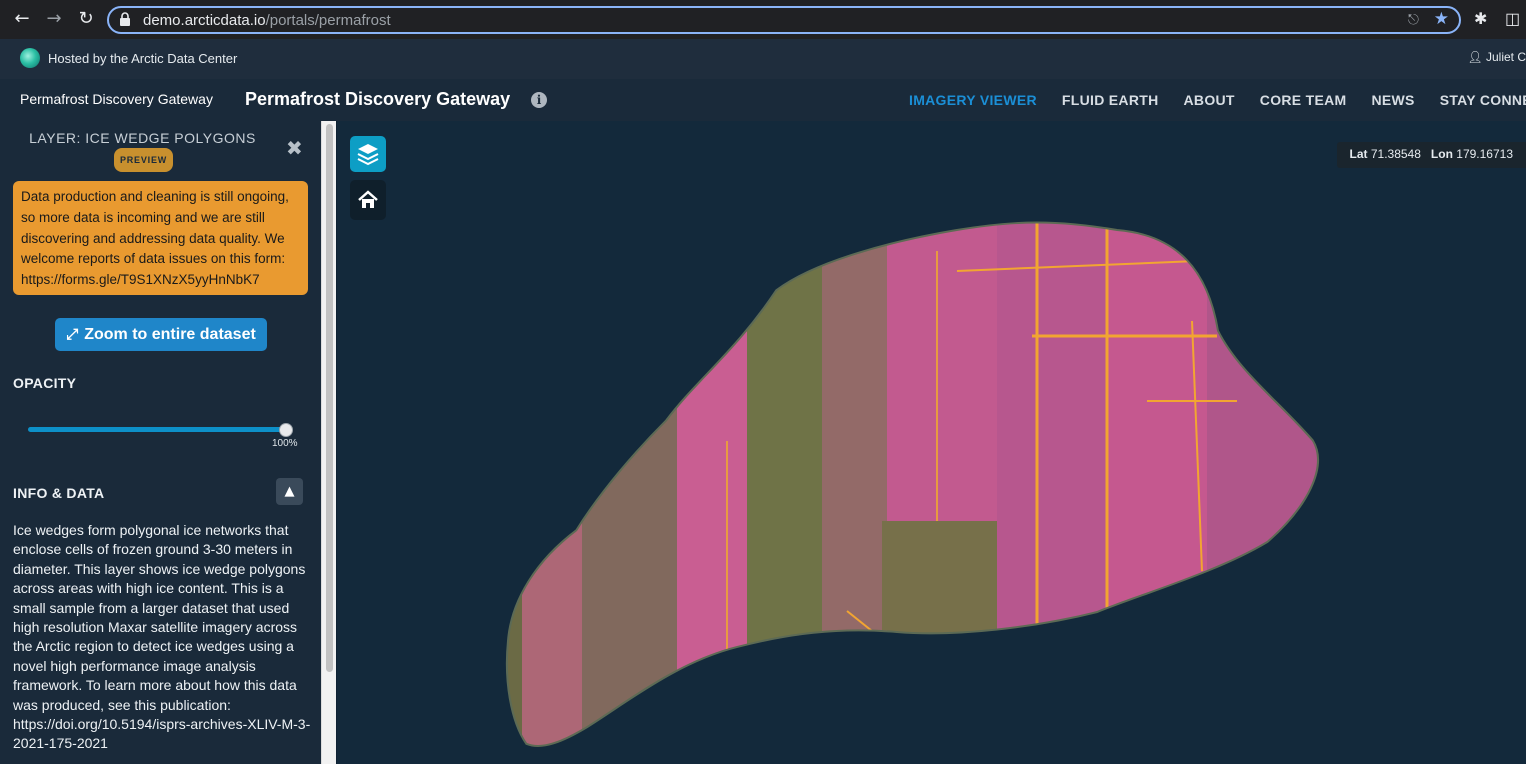  What do you see at coordinates (72, 334) in the screenshot?
I see `expand-icon: ⤢` at bounding box center [72, 334].